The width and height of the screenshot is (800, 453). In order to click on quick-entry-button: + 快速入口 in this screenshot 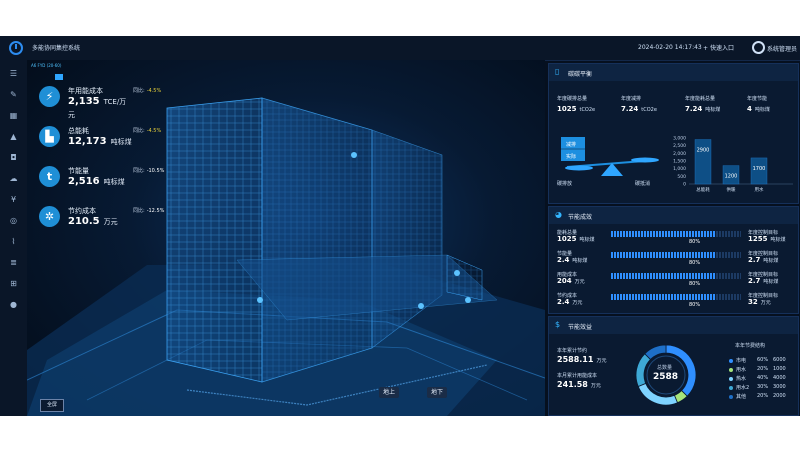, I will do `click(718, 47)`.